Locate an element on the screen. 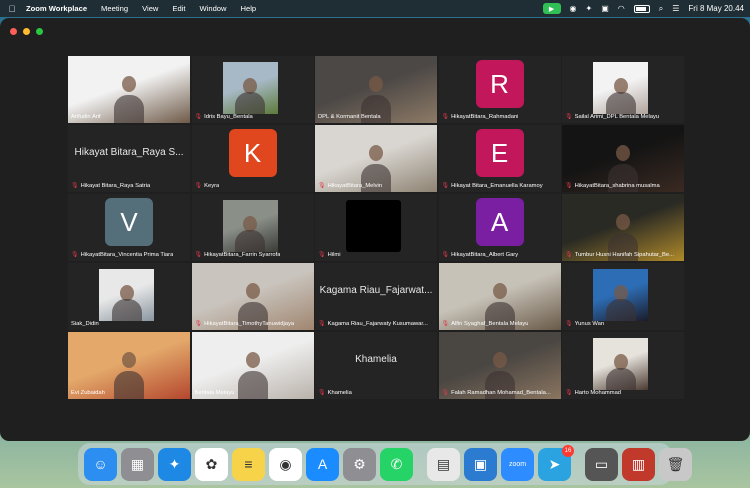 The width and height of the screenshot is (750, 488). chrome-icon: ◉ is located at coordinates (285, 464).